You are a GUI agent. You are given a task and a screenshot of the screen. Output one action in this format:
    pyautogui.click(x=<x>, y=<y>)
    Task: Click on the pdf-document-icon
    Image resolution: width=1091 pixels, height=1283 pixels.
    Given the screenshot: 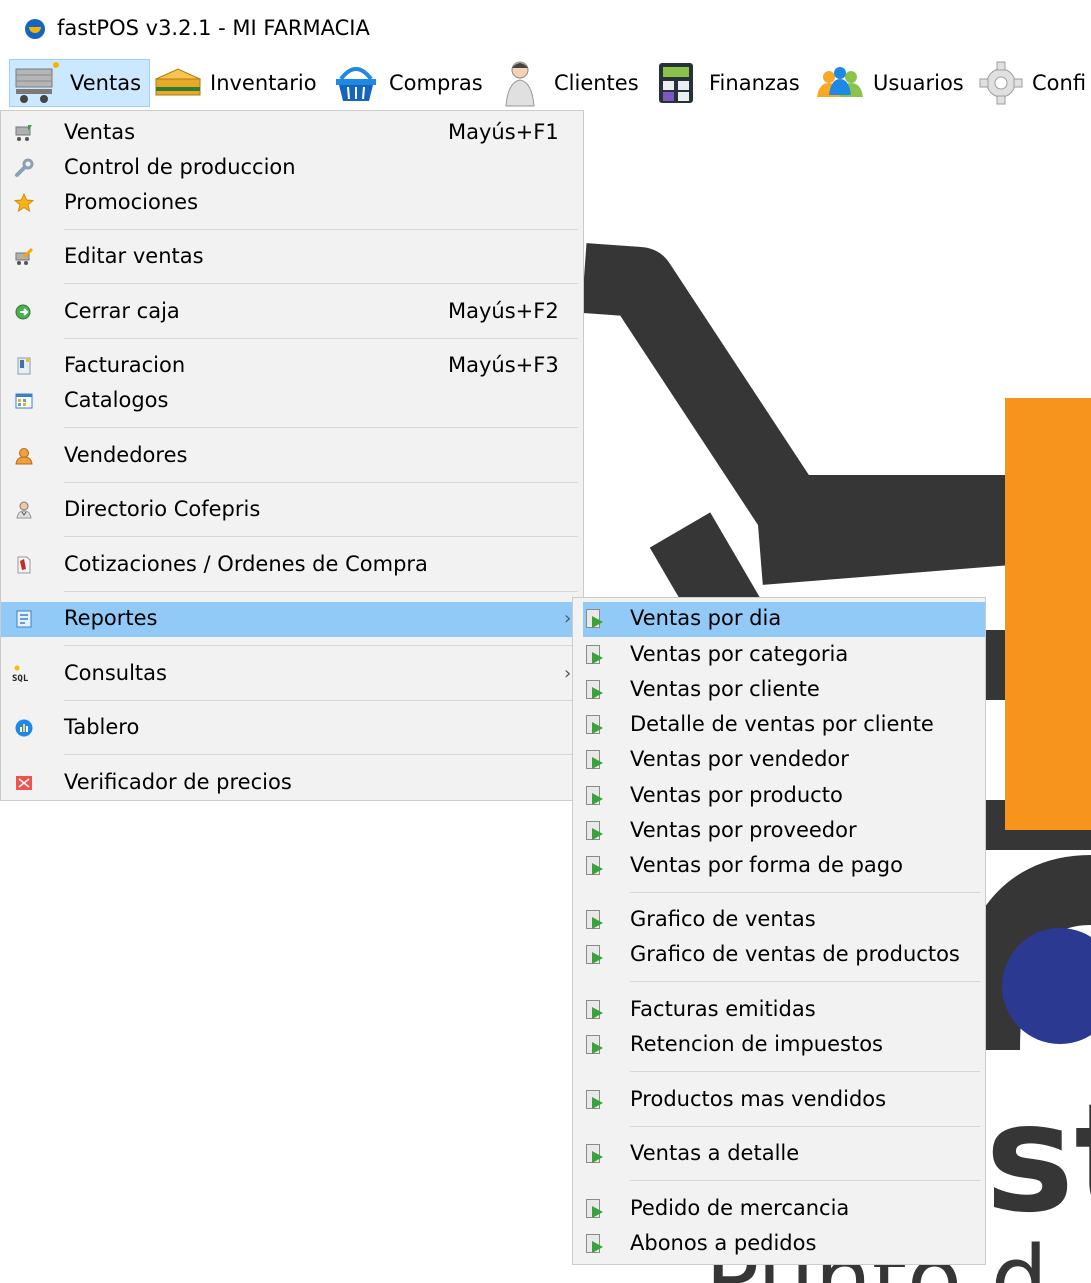 What is the action you would take?
    pyautogui.click(x=24, y=565)
    